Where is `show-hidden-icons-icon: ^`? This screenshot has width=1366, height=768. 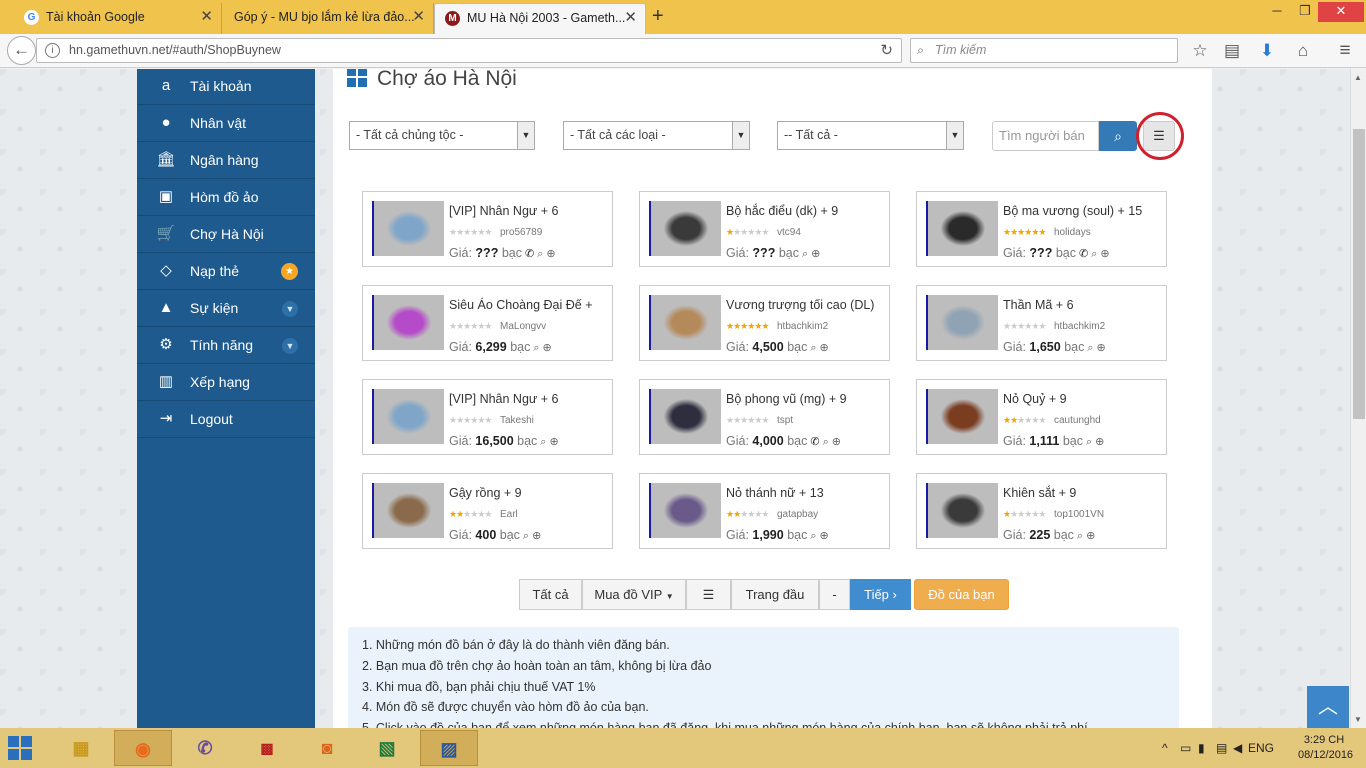 show-hidden-icons-icon: ^ is located at coordinates (1165, 748).